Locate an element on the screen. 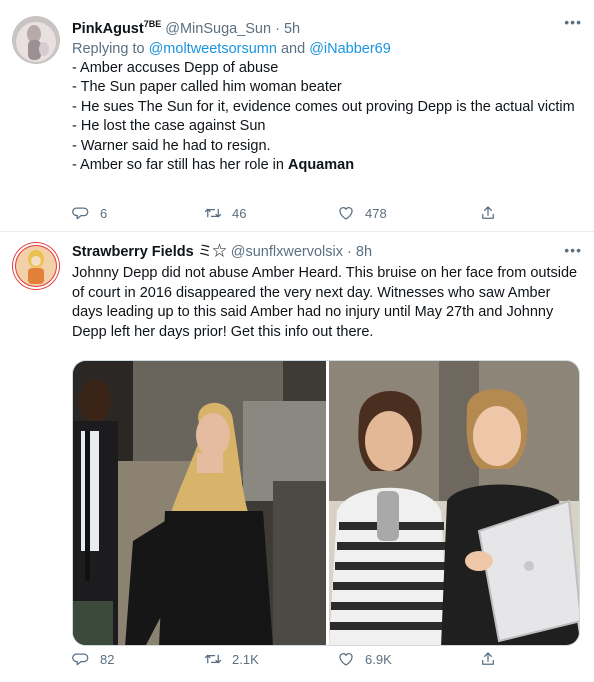 This screenshot has height=682, width=594. like-count: 478 is located at coordinates (376, 213).